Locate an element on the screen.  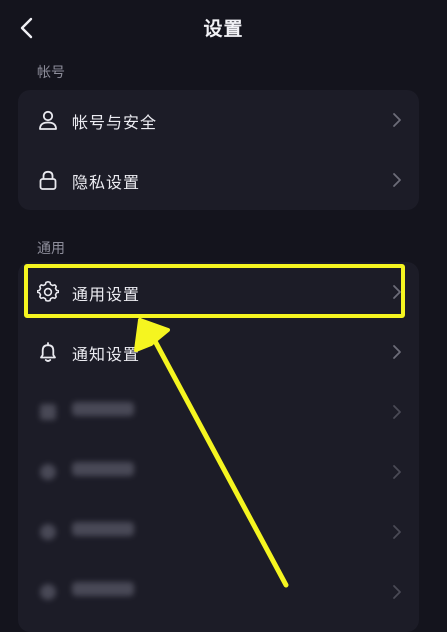
general-settings-label: 通用设置 is located at coordinates (106, 294).